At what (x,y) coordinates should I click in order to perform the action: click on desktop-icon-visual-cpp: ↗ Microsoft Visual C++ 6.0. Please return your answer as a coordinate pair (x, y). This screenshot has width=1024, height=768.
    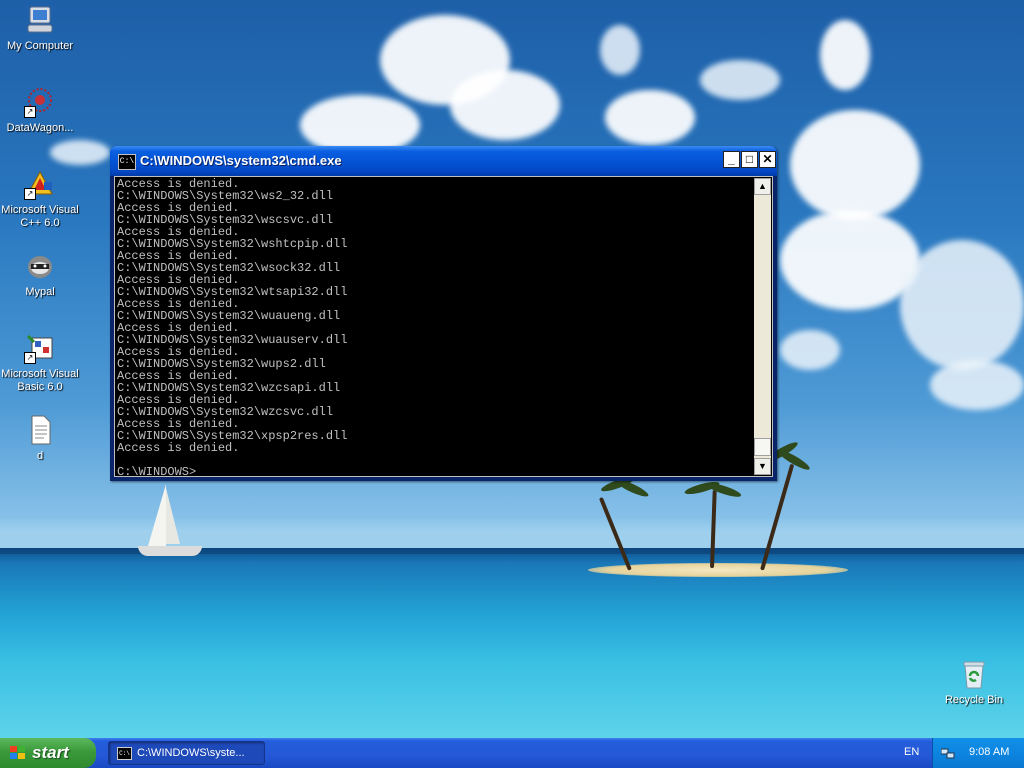
    Looking at the image, I should click on (40, 199).